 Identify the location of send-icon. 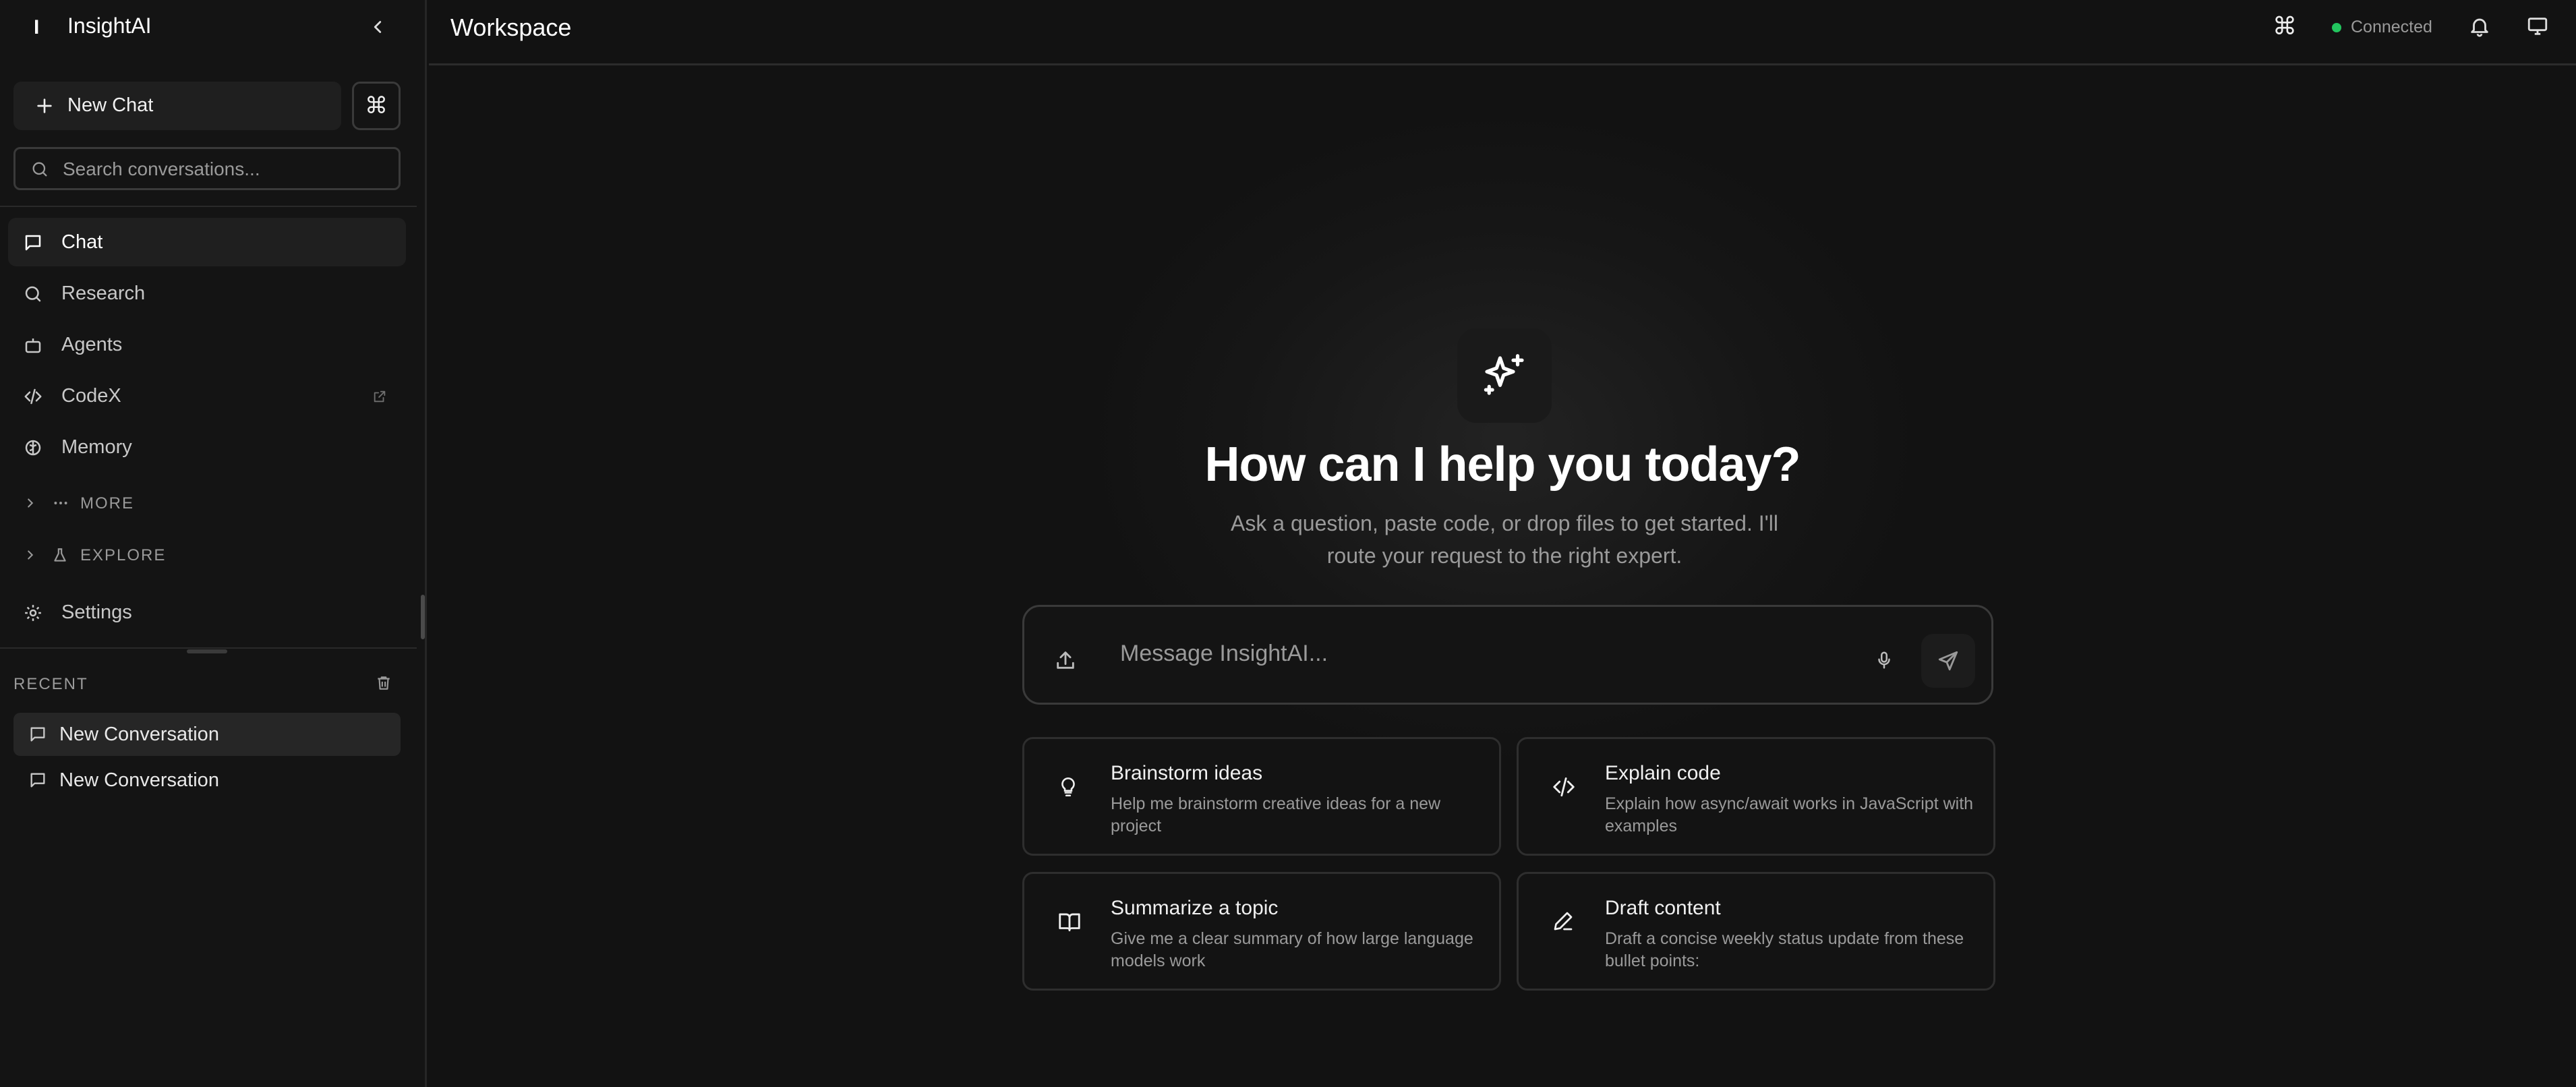
(1948, 661).